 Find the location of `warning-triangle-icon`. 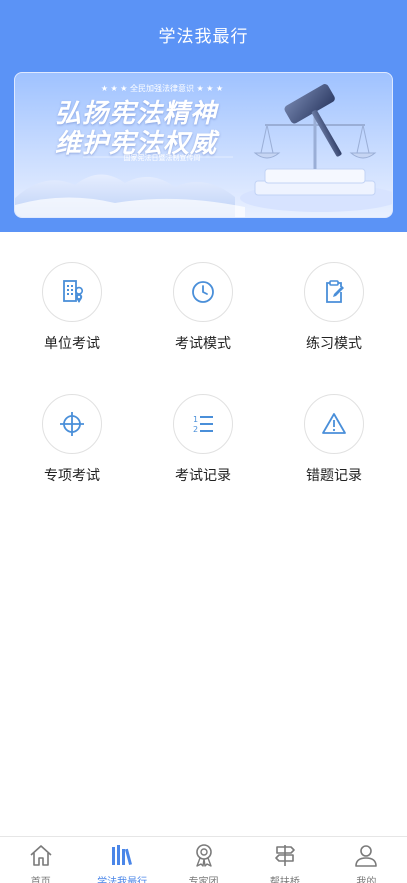

warning-triangle-icon is located at coordinates (334, 424).